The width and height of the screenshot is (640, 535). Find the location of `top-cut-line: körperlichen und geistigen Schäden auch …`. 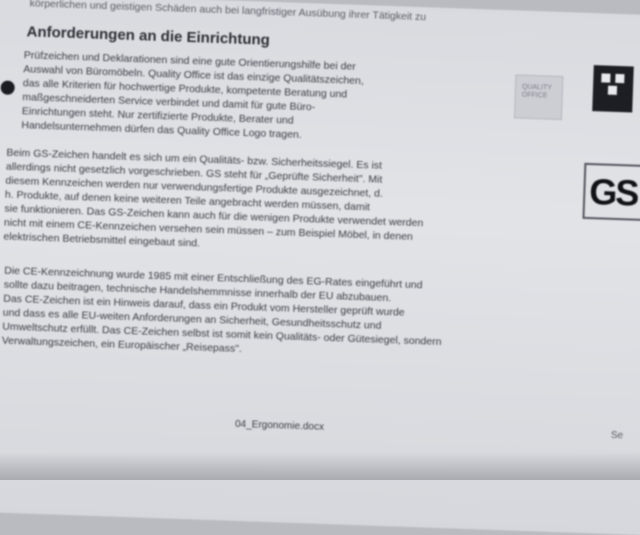

top-cut-line: körperlichen und geistigen Schäden auch … is located at coordinates (228, 12).